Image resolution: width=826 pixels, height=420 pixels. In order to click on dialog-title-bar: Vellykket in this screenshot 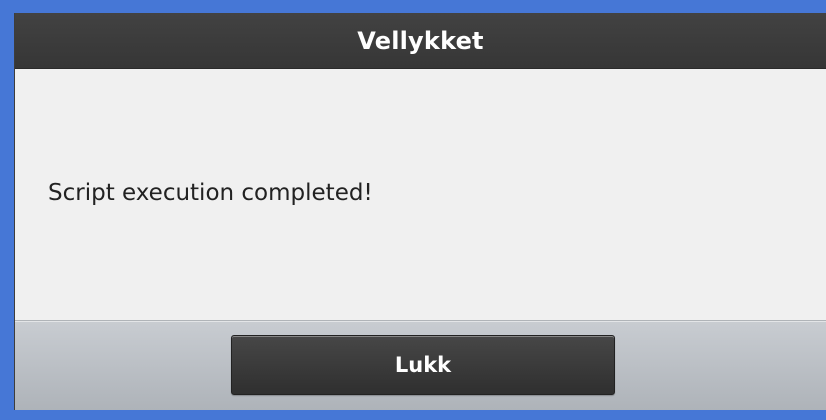, I will do `click(420, 41)`.